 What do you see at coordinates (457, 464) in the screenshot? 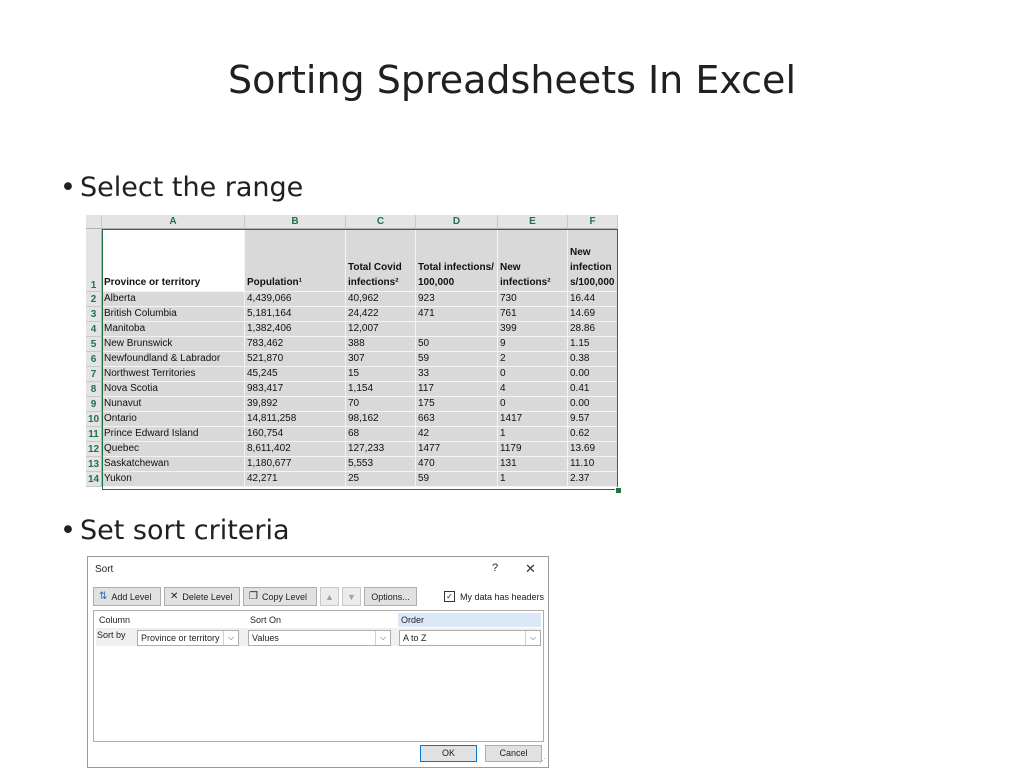
I see `table-cell: 470` at bounding box center [457, 464].